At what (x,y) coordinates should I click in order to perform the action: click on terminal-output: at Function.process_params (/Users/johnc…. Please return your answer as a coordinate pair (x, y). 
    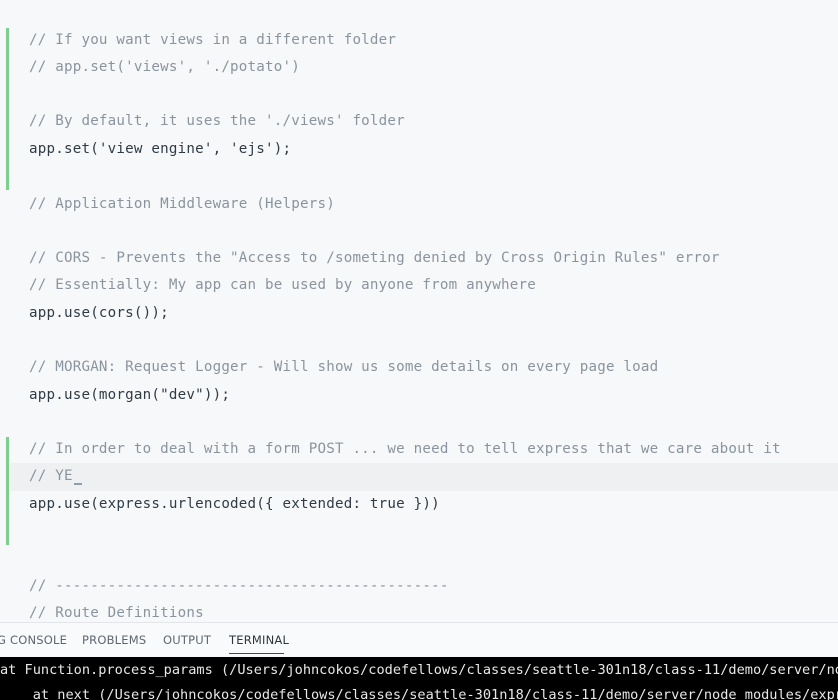
    Looking at the image, I should click on (419, 678).